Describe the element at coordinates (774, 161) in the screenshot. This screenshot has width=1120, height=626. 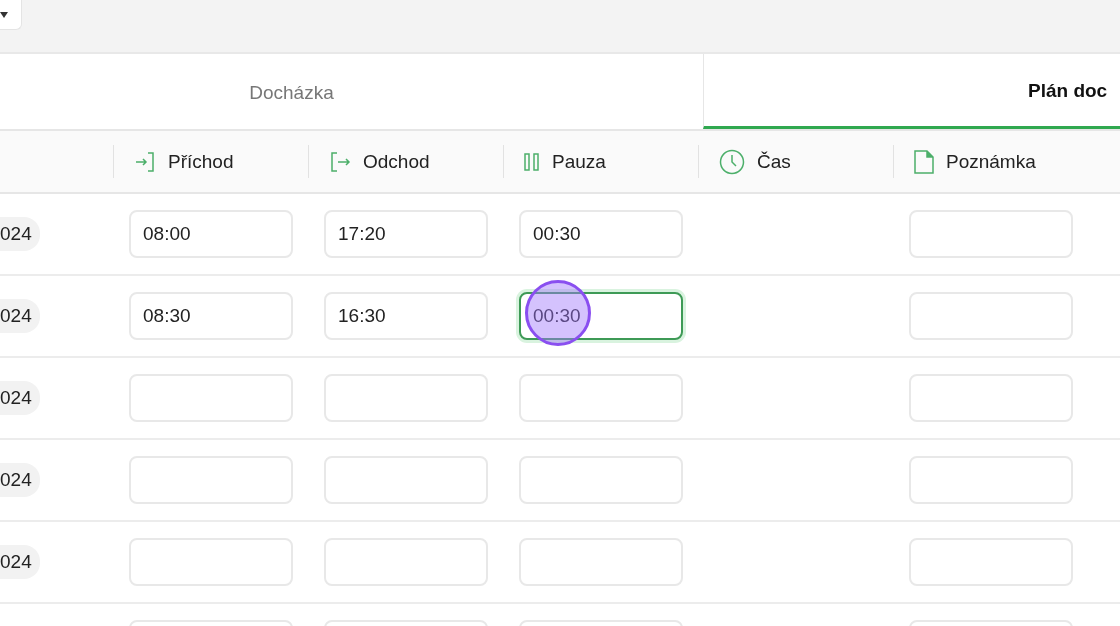
I see `column-header: Čas` at that location.